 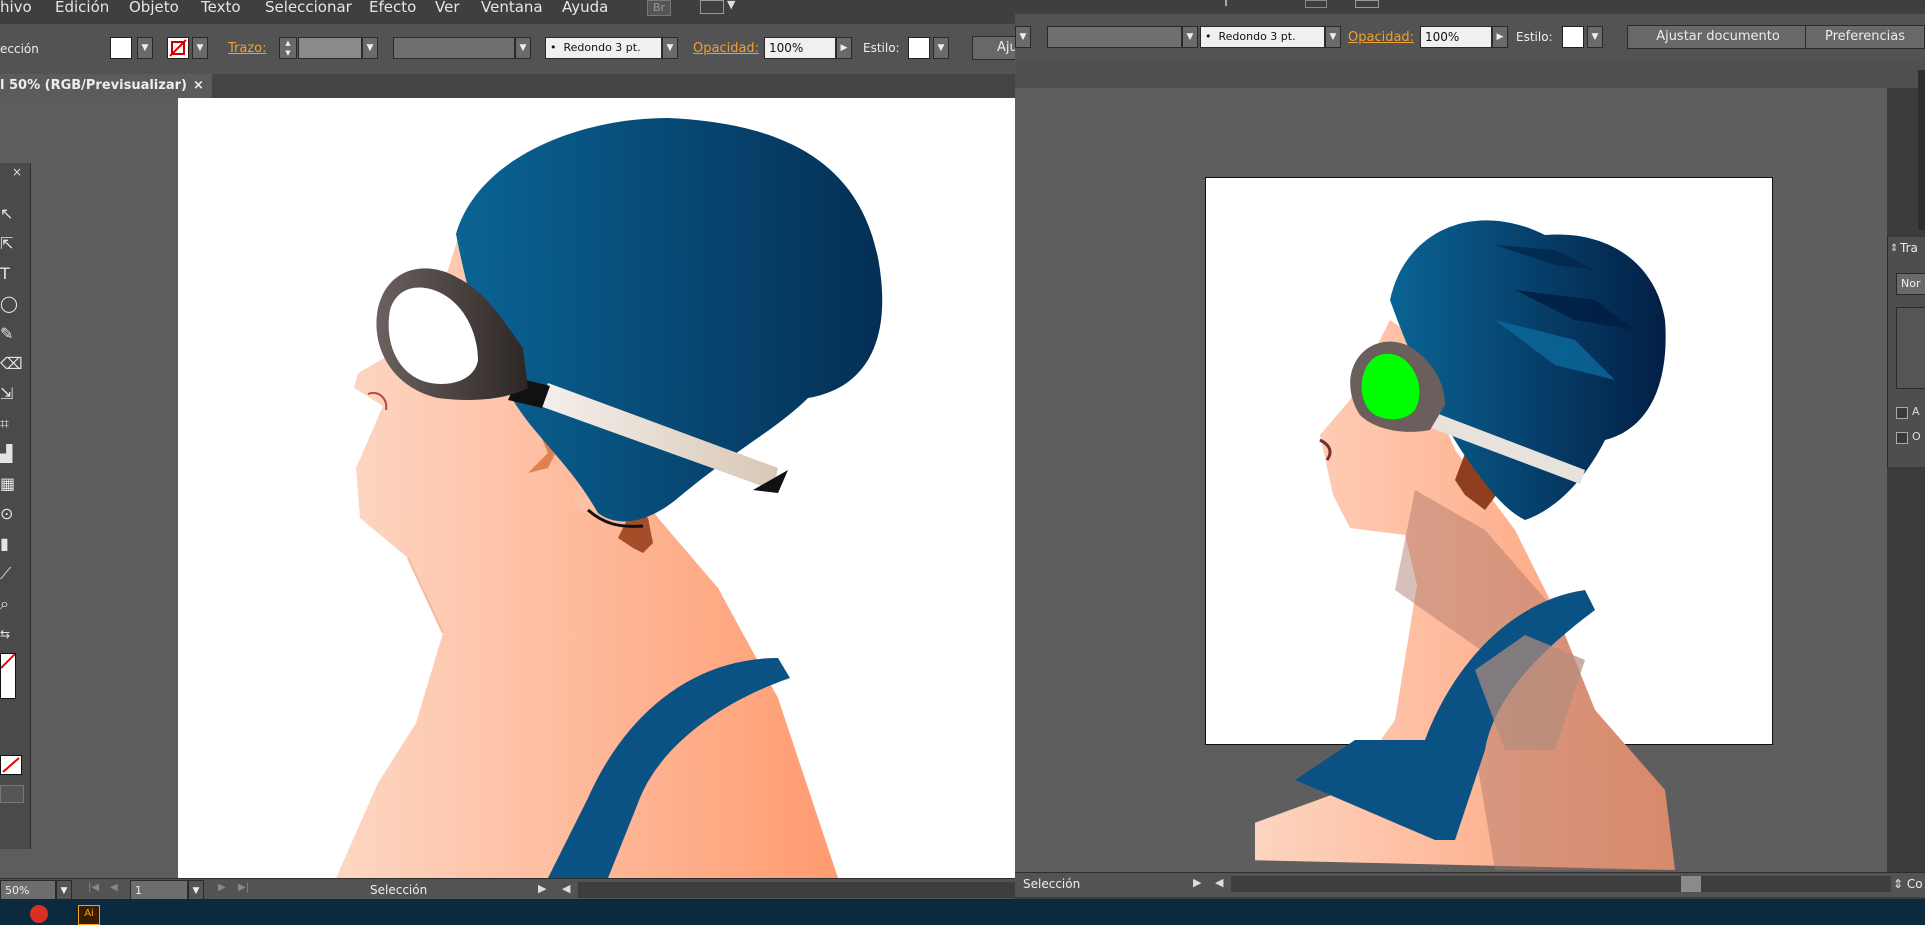 I want to click on right-opacity-arrow: ▶, so click(x=1500, y=37).